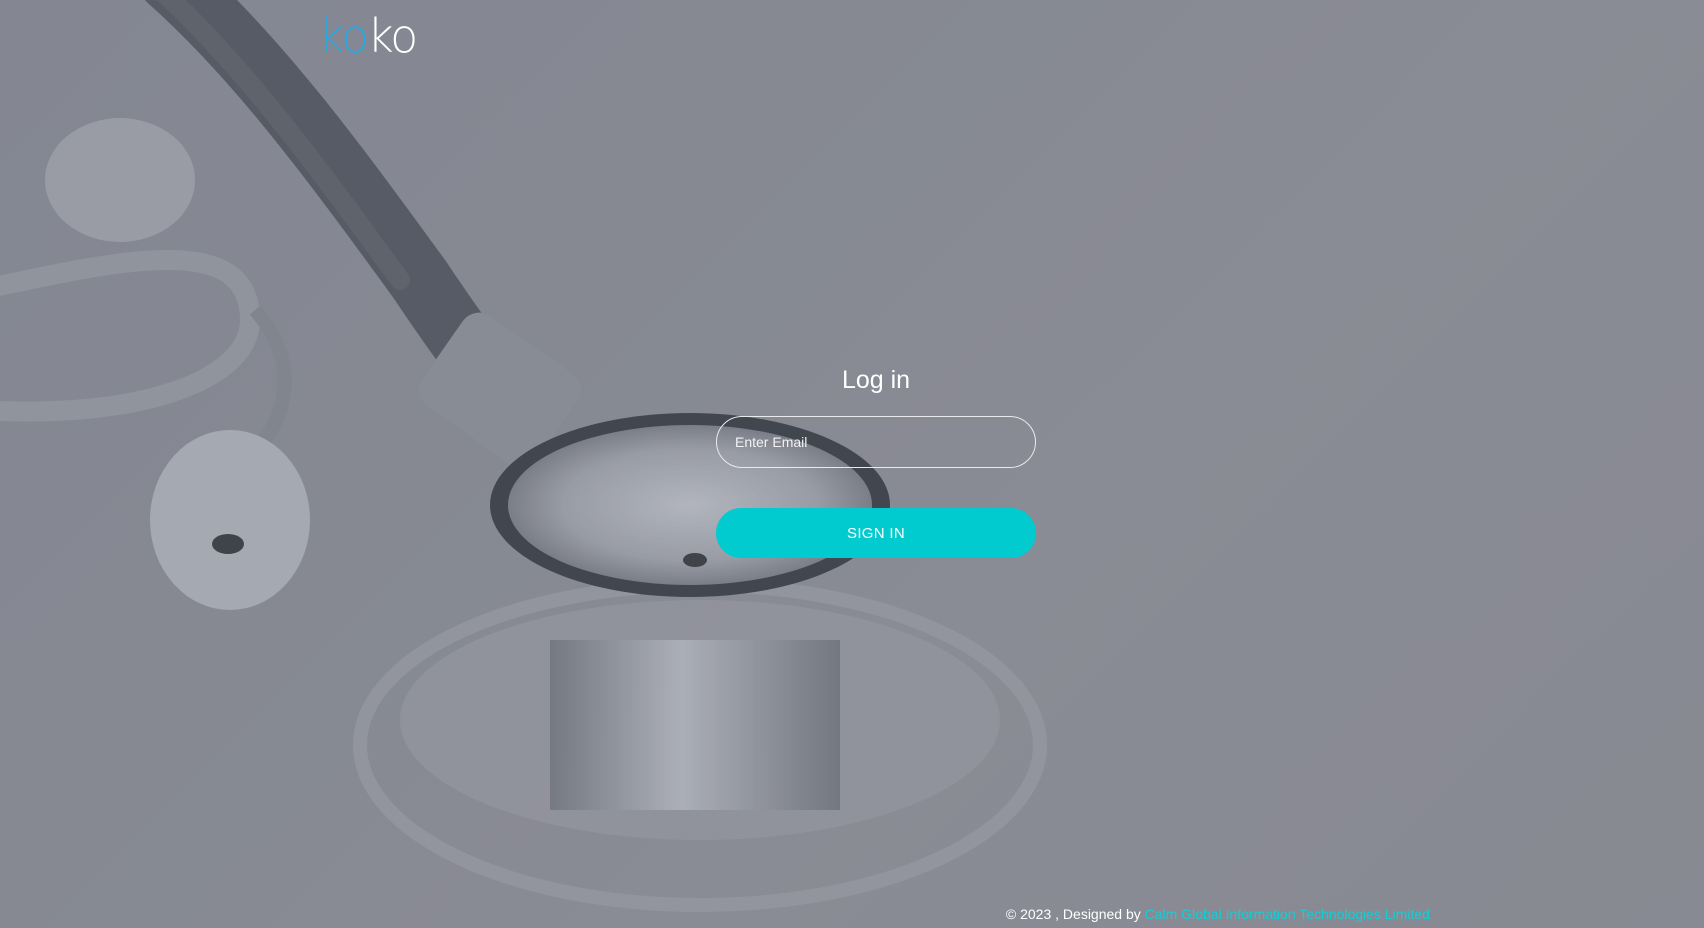  What do you see at coordinates (1073, 914) in the screenshot?
I see `copyright-text: © 2023 , Designed by` at bounding box center [1073, 914].